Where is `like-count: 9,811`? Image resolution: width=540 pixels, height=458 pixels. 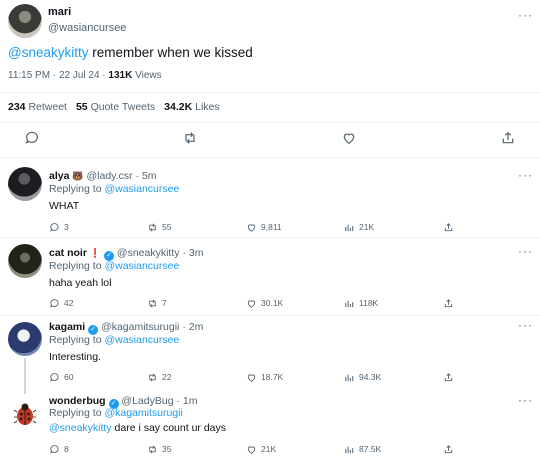 like-count: 9,811 is located at coordinates (271, 227).